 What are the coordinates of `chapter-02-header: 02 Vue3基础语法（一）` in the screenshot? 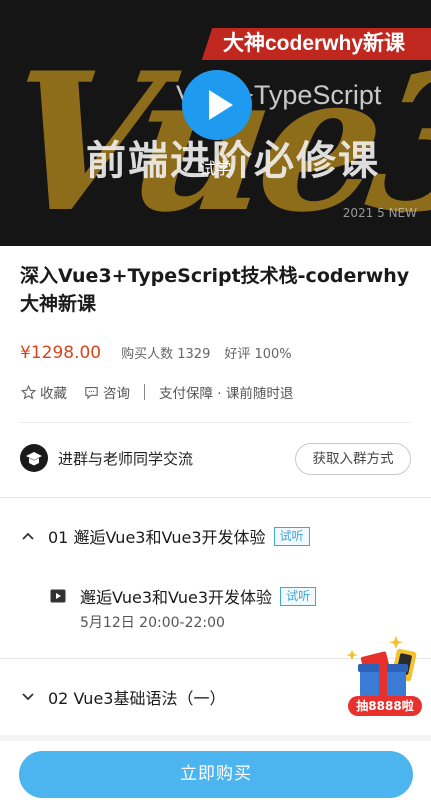 It's located at (122, 697).